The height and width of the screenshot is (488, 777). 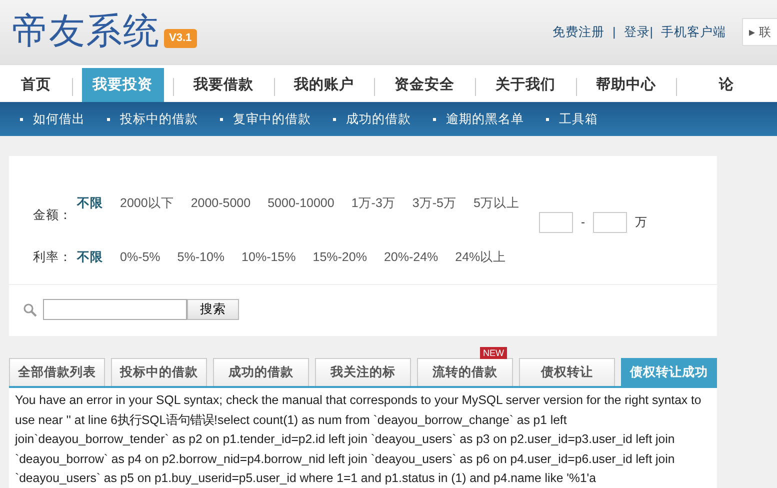 What do you see at coordinates (378, 119) in the screenshot?
I see `subnav-link: 成功的借款` at bounding box center [378, 119].